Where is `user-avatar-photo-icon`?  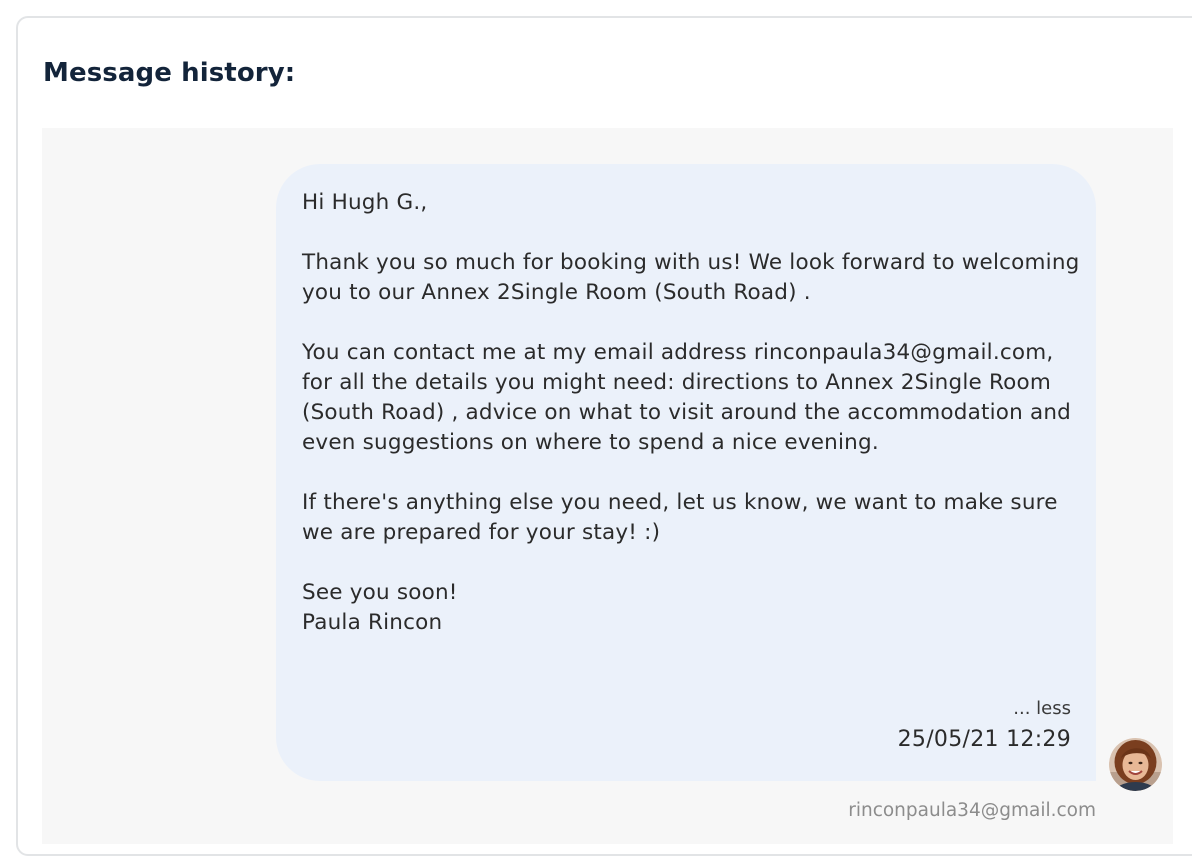 user-avatar-photo-icon is located at coordinates (1135, 764).